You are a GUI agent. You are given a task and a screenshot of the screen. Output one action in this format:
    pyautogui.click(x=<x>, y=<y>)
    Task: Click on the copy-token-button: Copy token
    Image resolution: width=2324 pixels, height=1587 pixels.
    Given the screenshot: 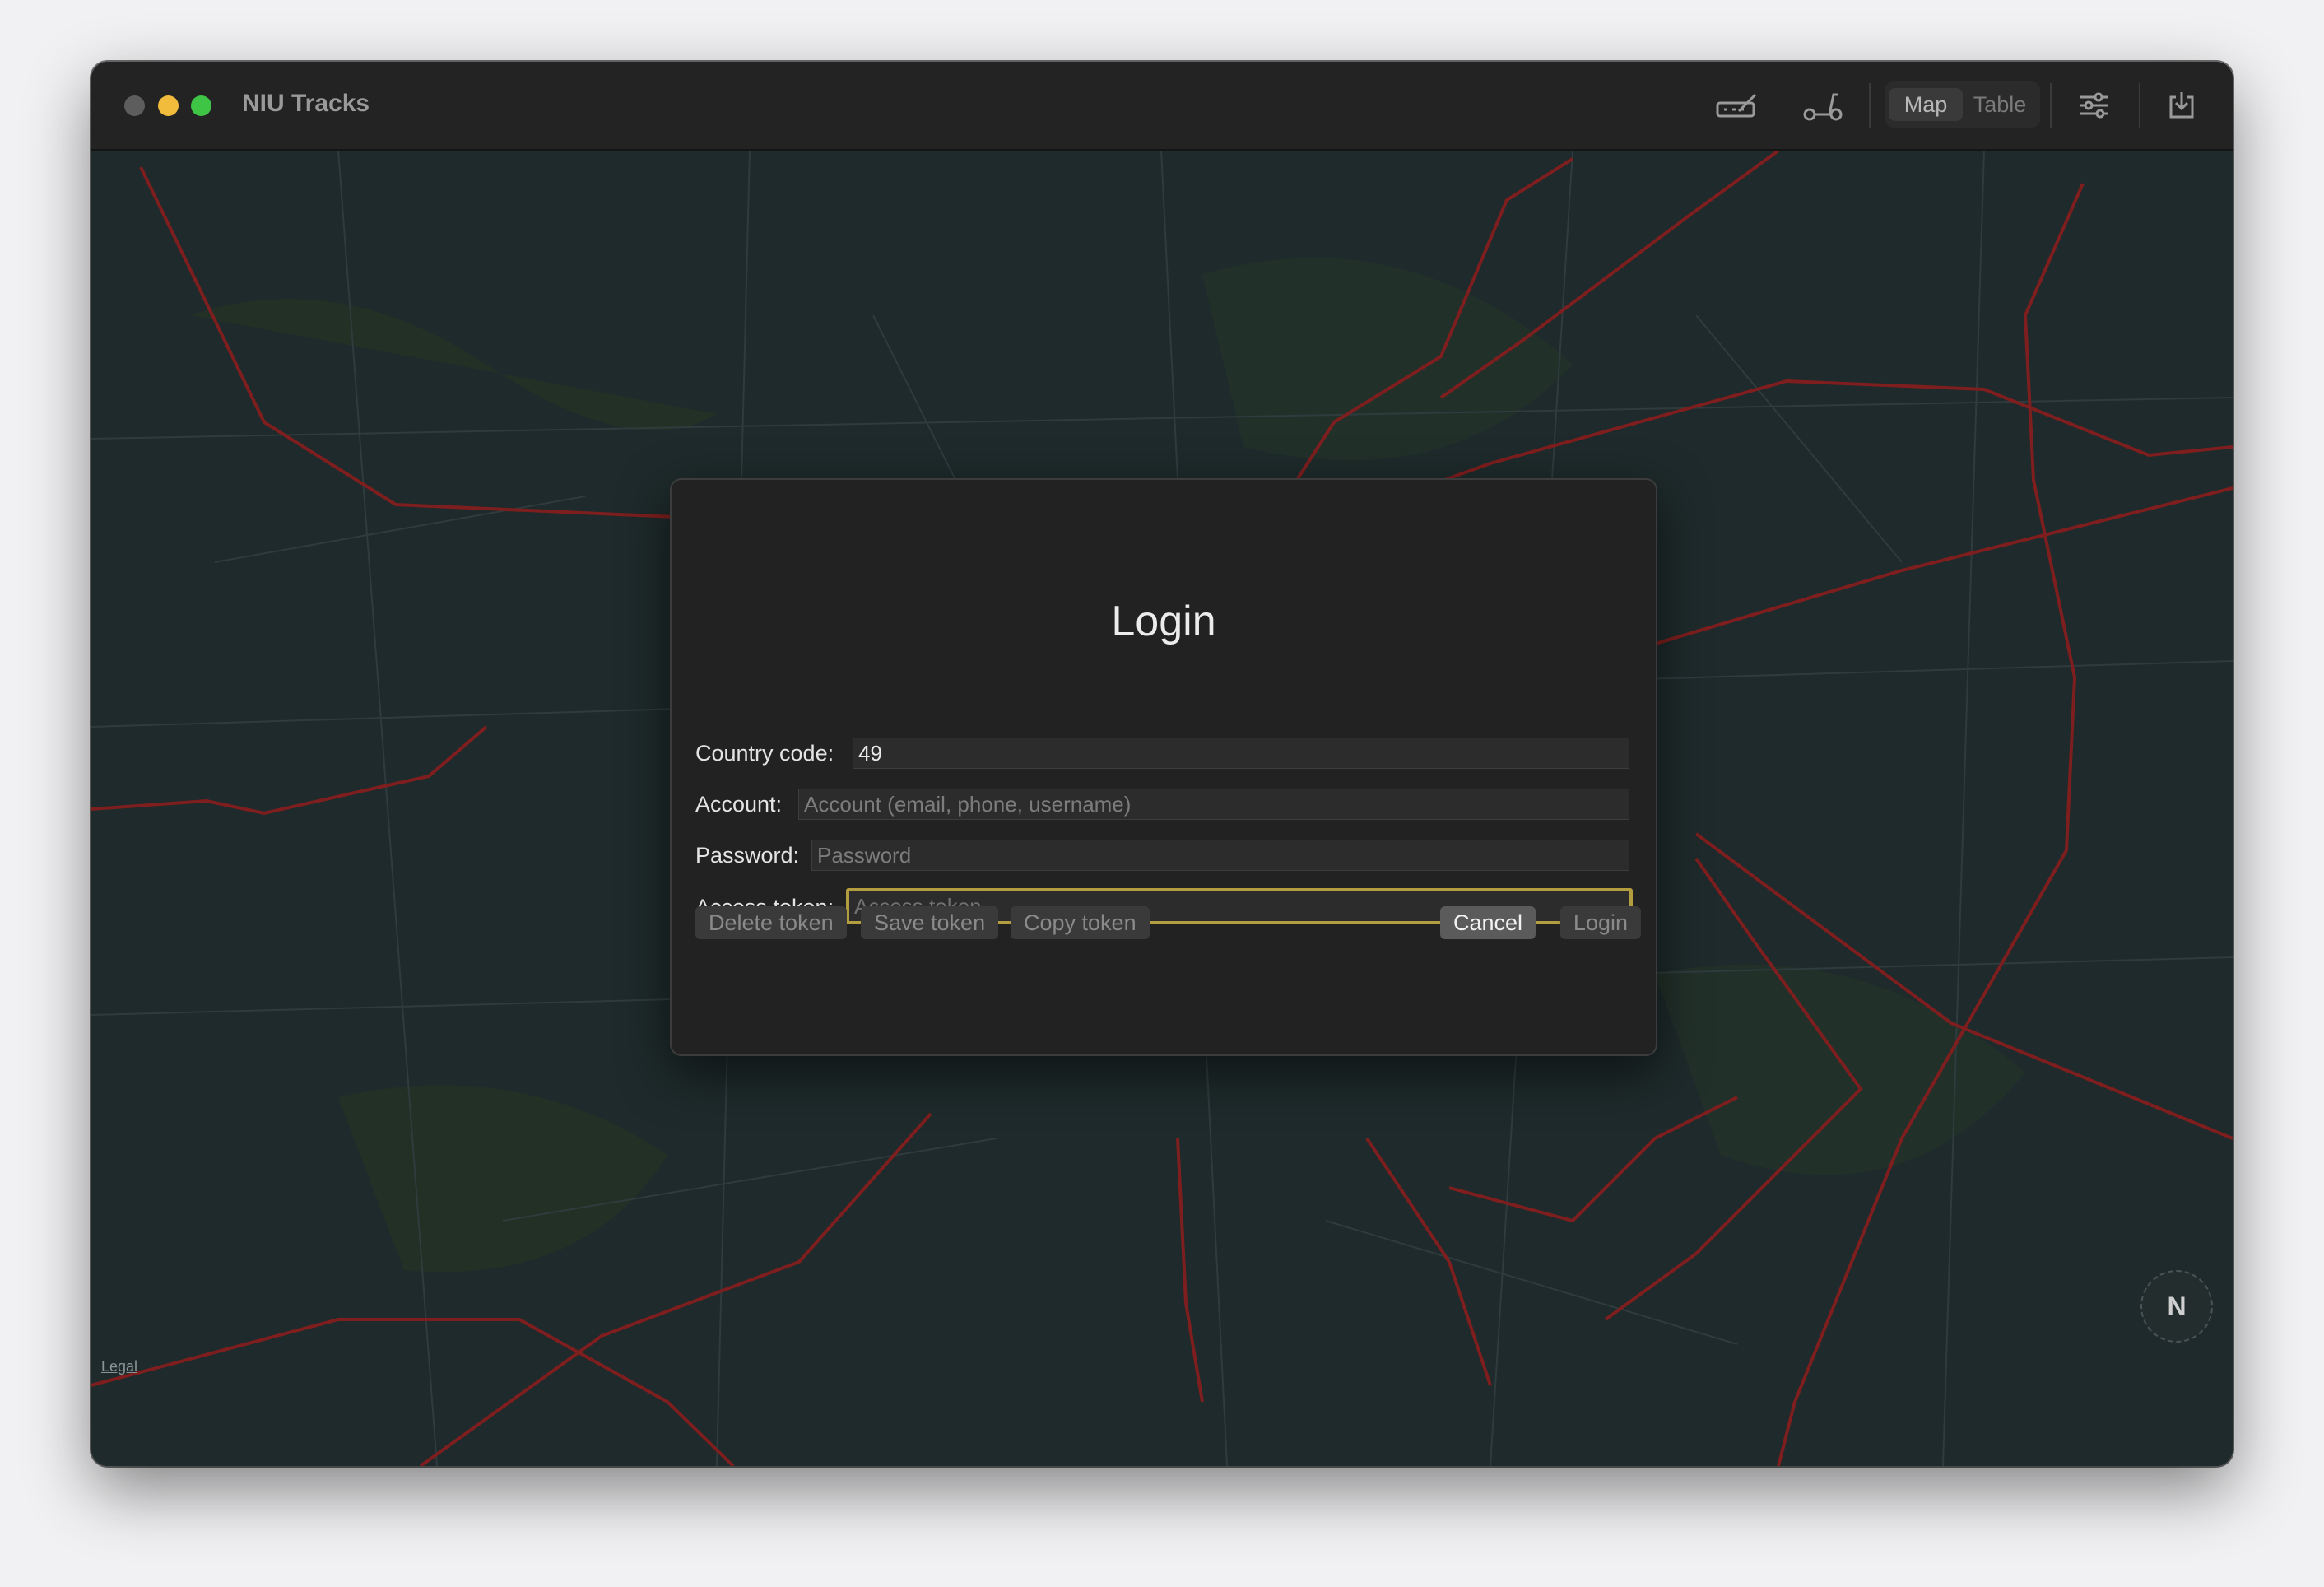 What is the action you would take?
    pyautogui.click(x=1080, y=922)
    